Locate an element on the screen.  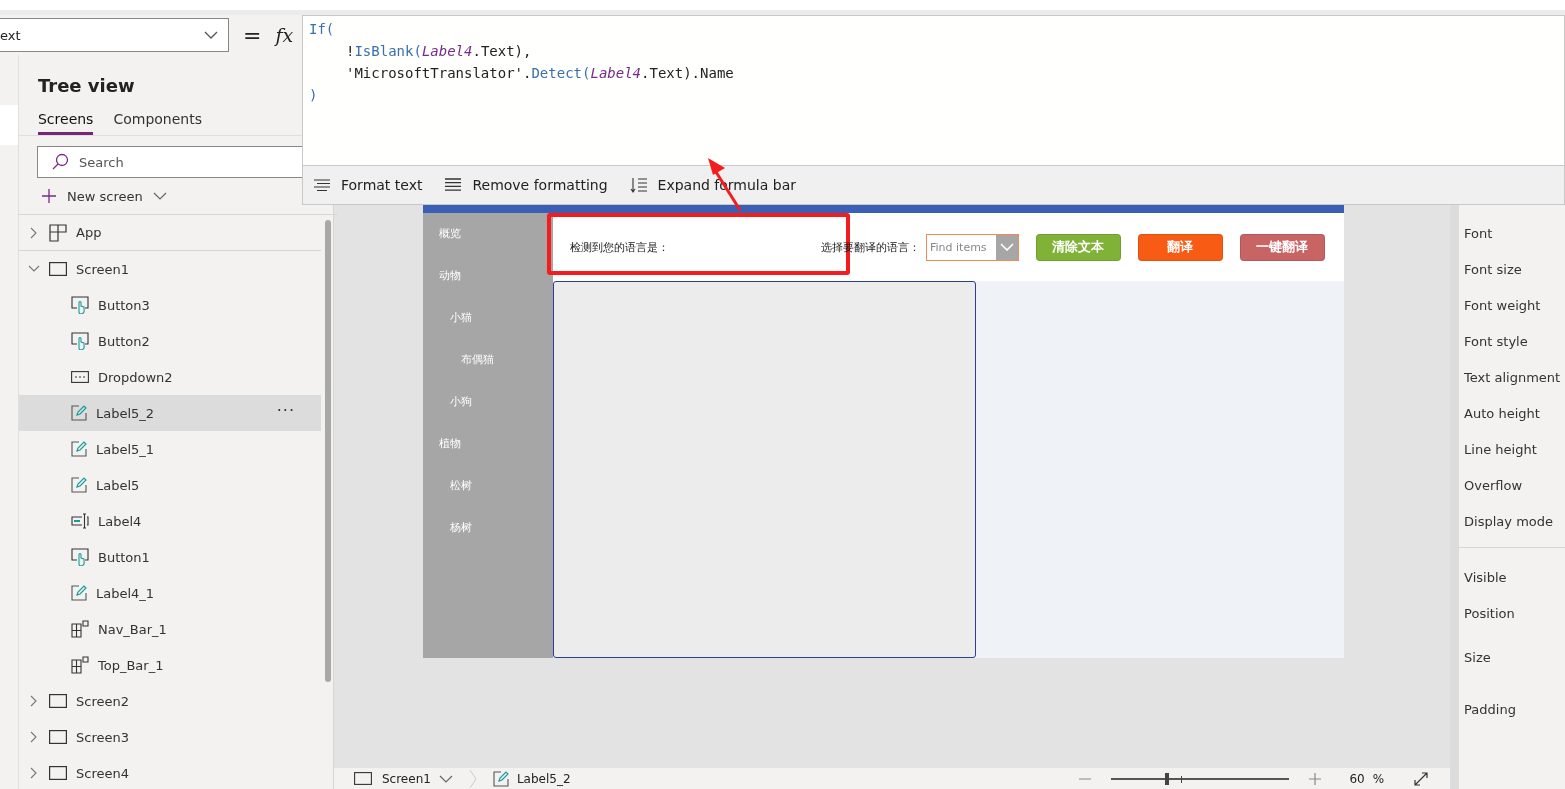
tree-item: Label5_2 ··· is located at coordinates (170, 413).